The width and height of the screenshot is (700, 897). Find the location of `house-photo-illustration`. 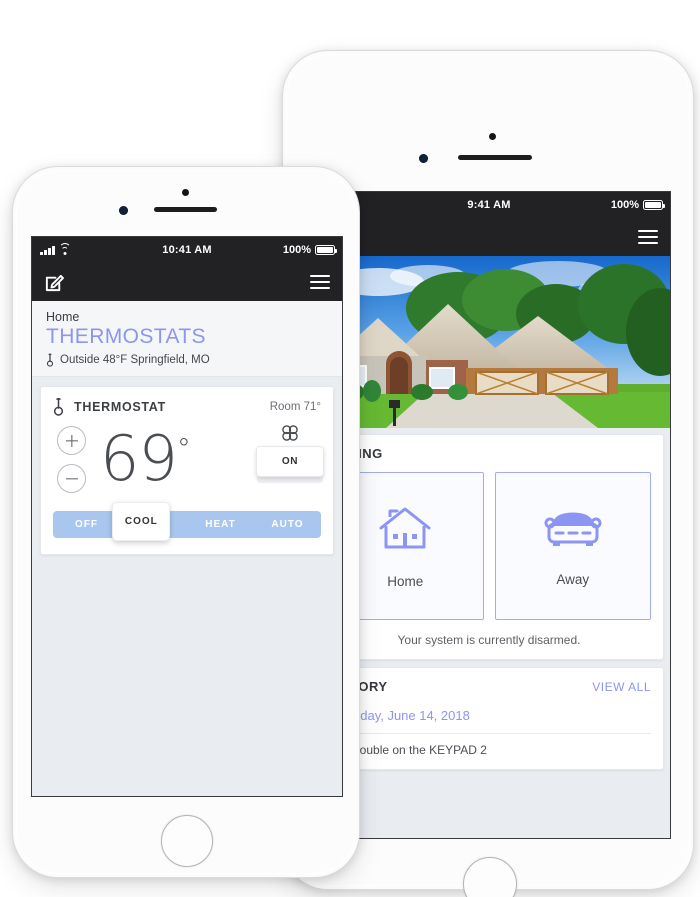

house-photo-illustration is located at coordinates (489, 342).